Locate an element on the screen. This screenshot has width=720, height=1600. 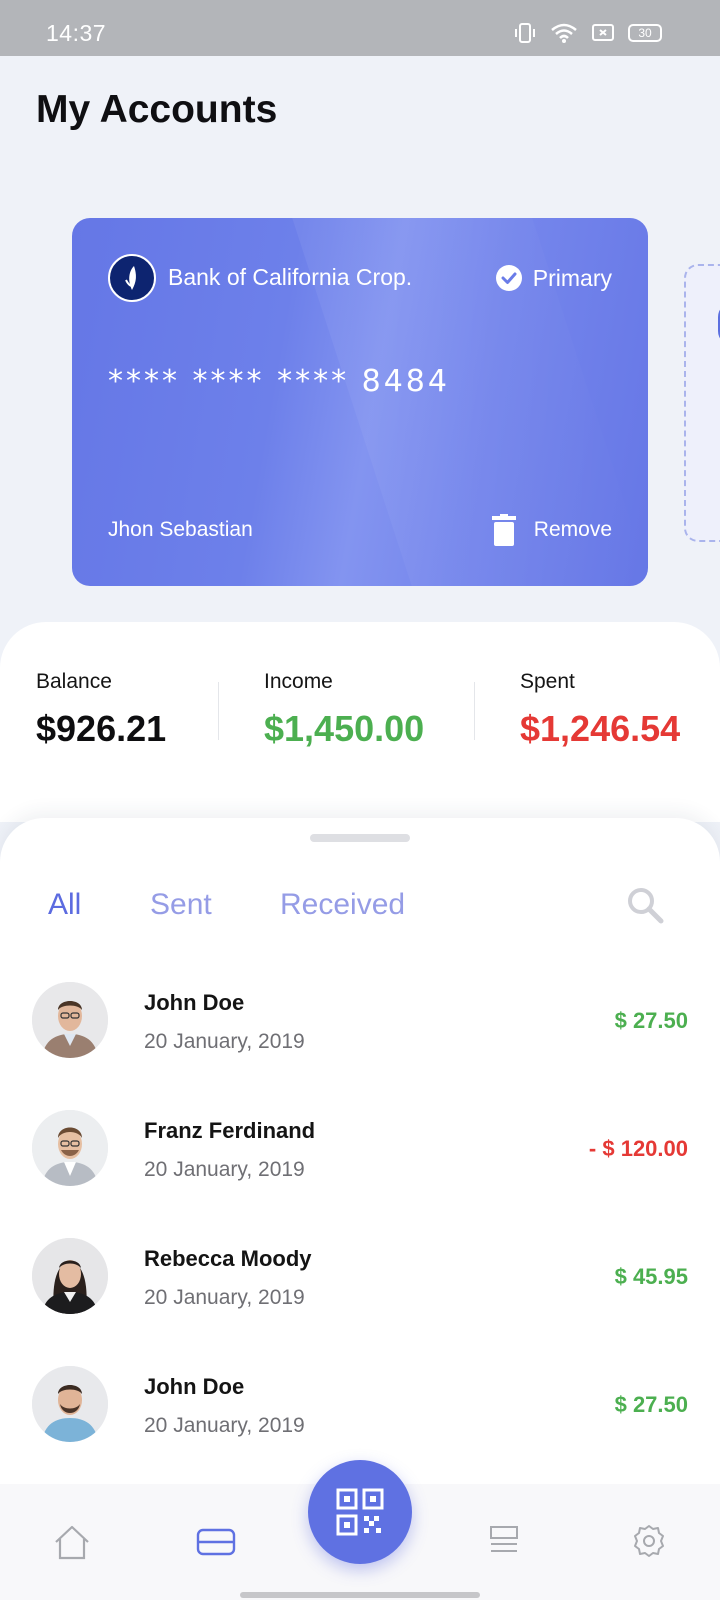
nav-home is located at coordinates (72, 1544).